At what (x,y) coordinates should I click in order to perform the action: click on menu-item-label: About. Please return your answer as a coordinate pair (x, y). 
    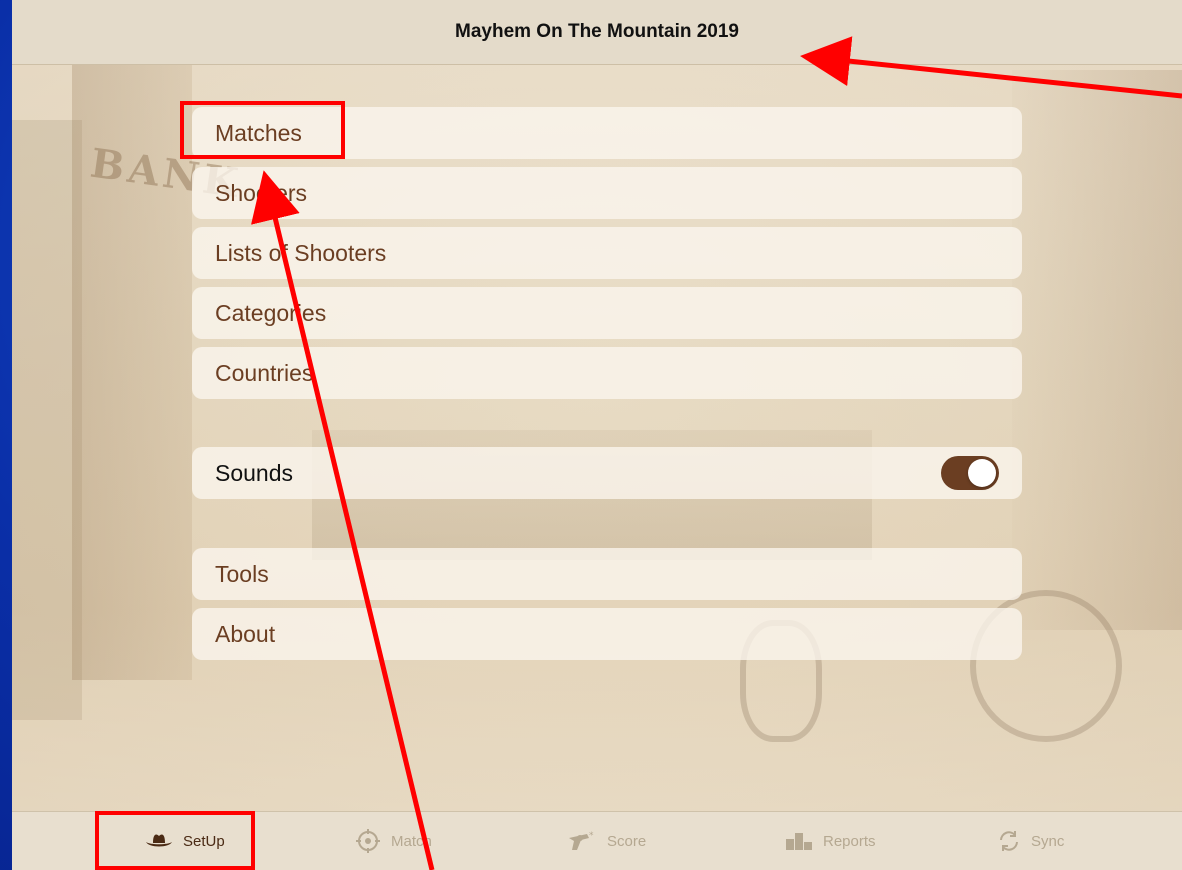
    Looking at the image, I should click on (245, 633).